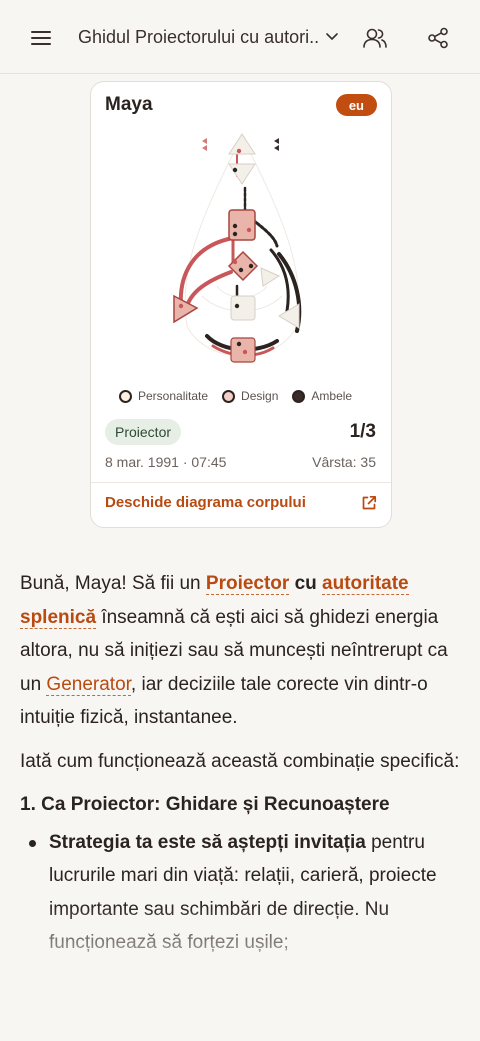 This screenshot has width=480, height=1041. What do you see at coordinates (332, 396) in the screenshot?
I see `legend-label-both: Ambele` at bounding box center [332, 396].